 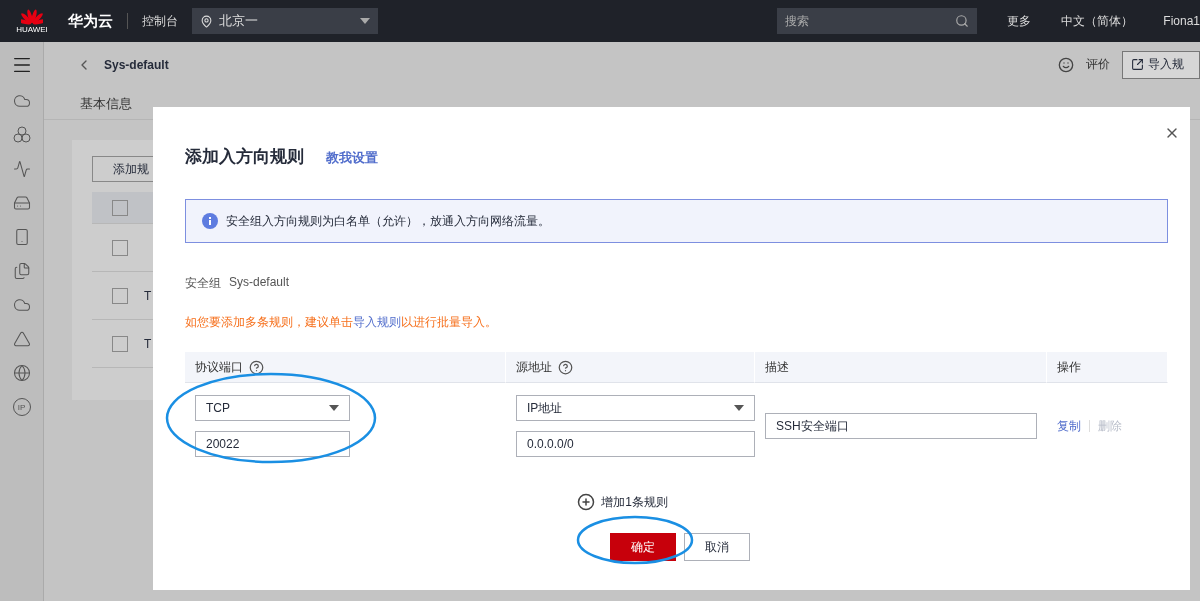 I want to click on logo-text: HUAWEI, so click(x=32, y=29).